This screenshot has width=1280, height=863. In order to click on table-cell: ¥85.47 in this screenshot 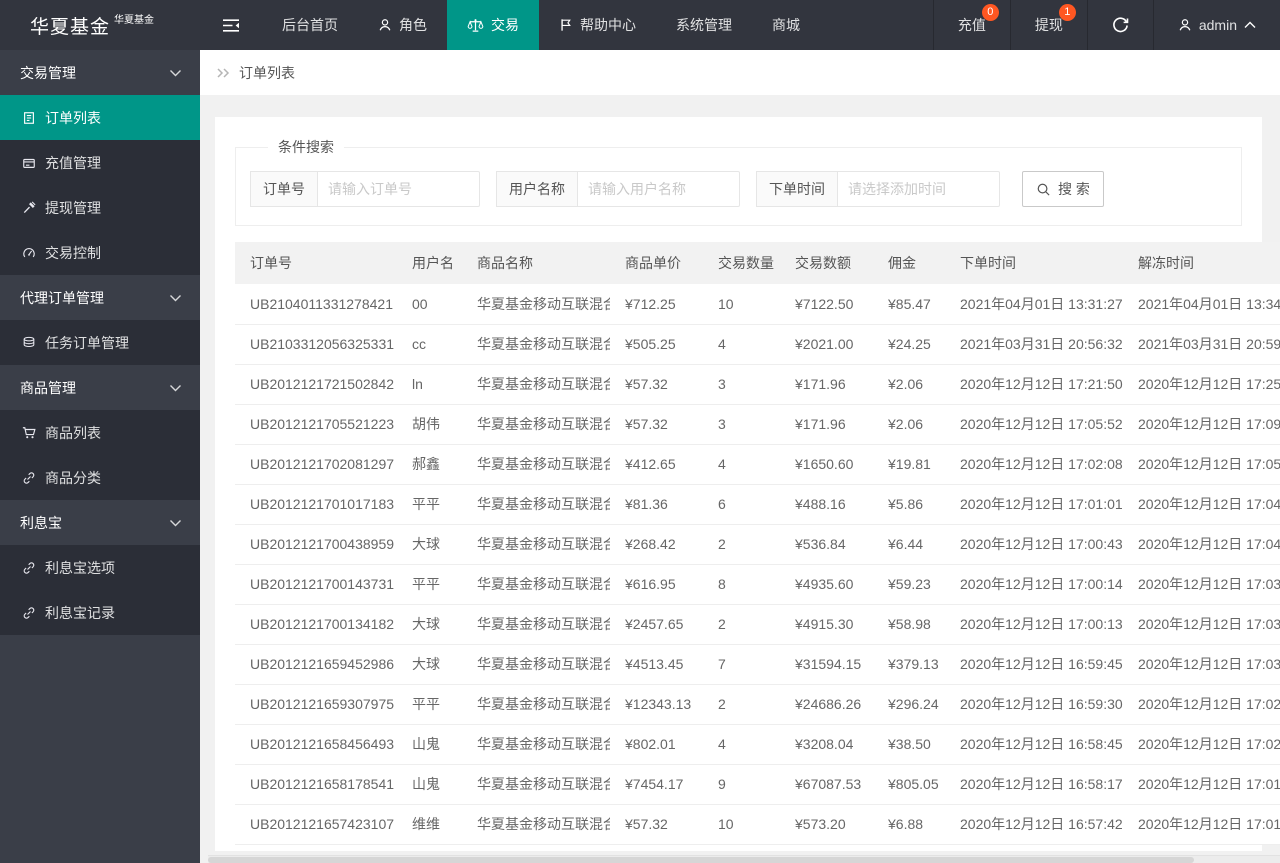, I will do `click(909, 304)`.